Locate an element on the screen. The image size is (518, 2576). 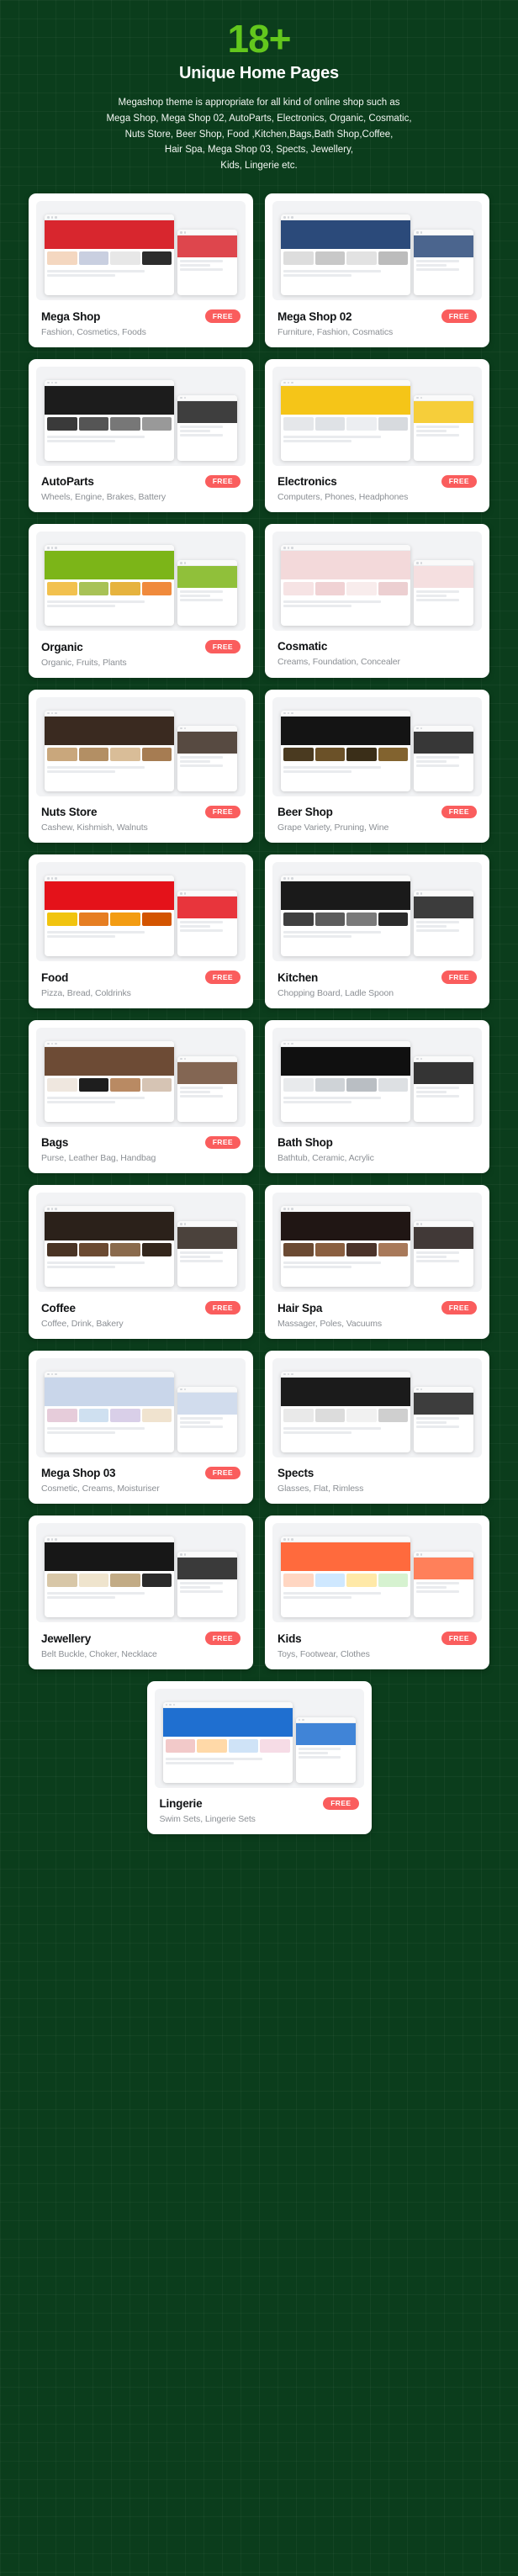
home-page-card: Lingerie FREE Swim Sets, Lingerie Sets is located at coordinates (259, 1757).